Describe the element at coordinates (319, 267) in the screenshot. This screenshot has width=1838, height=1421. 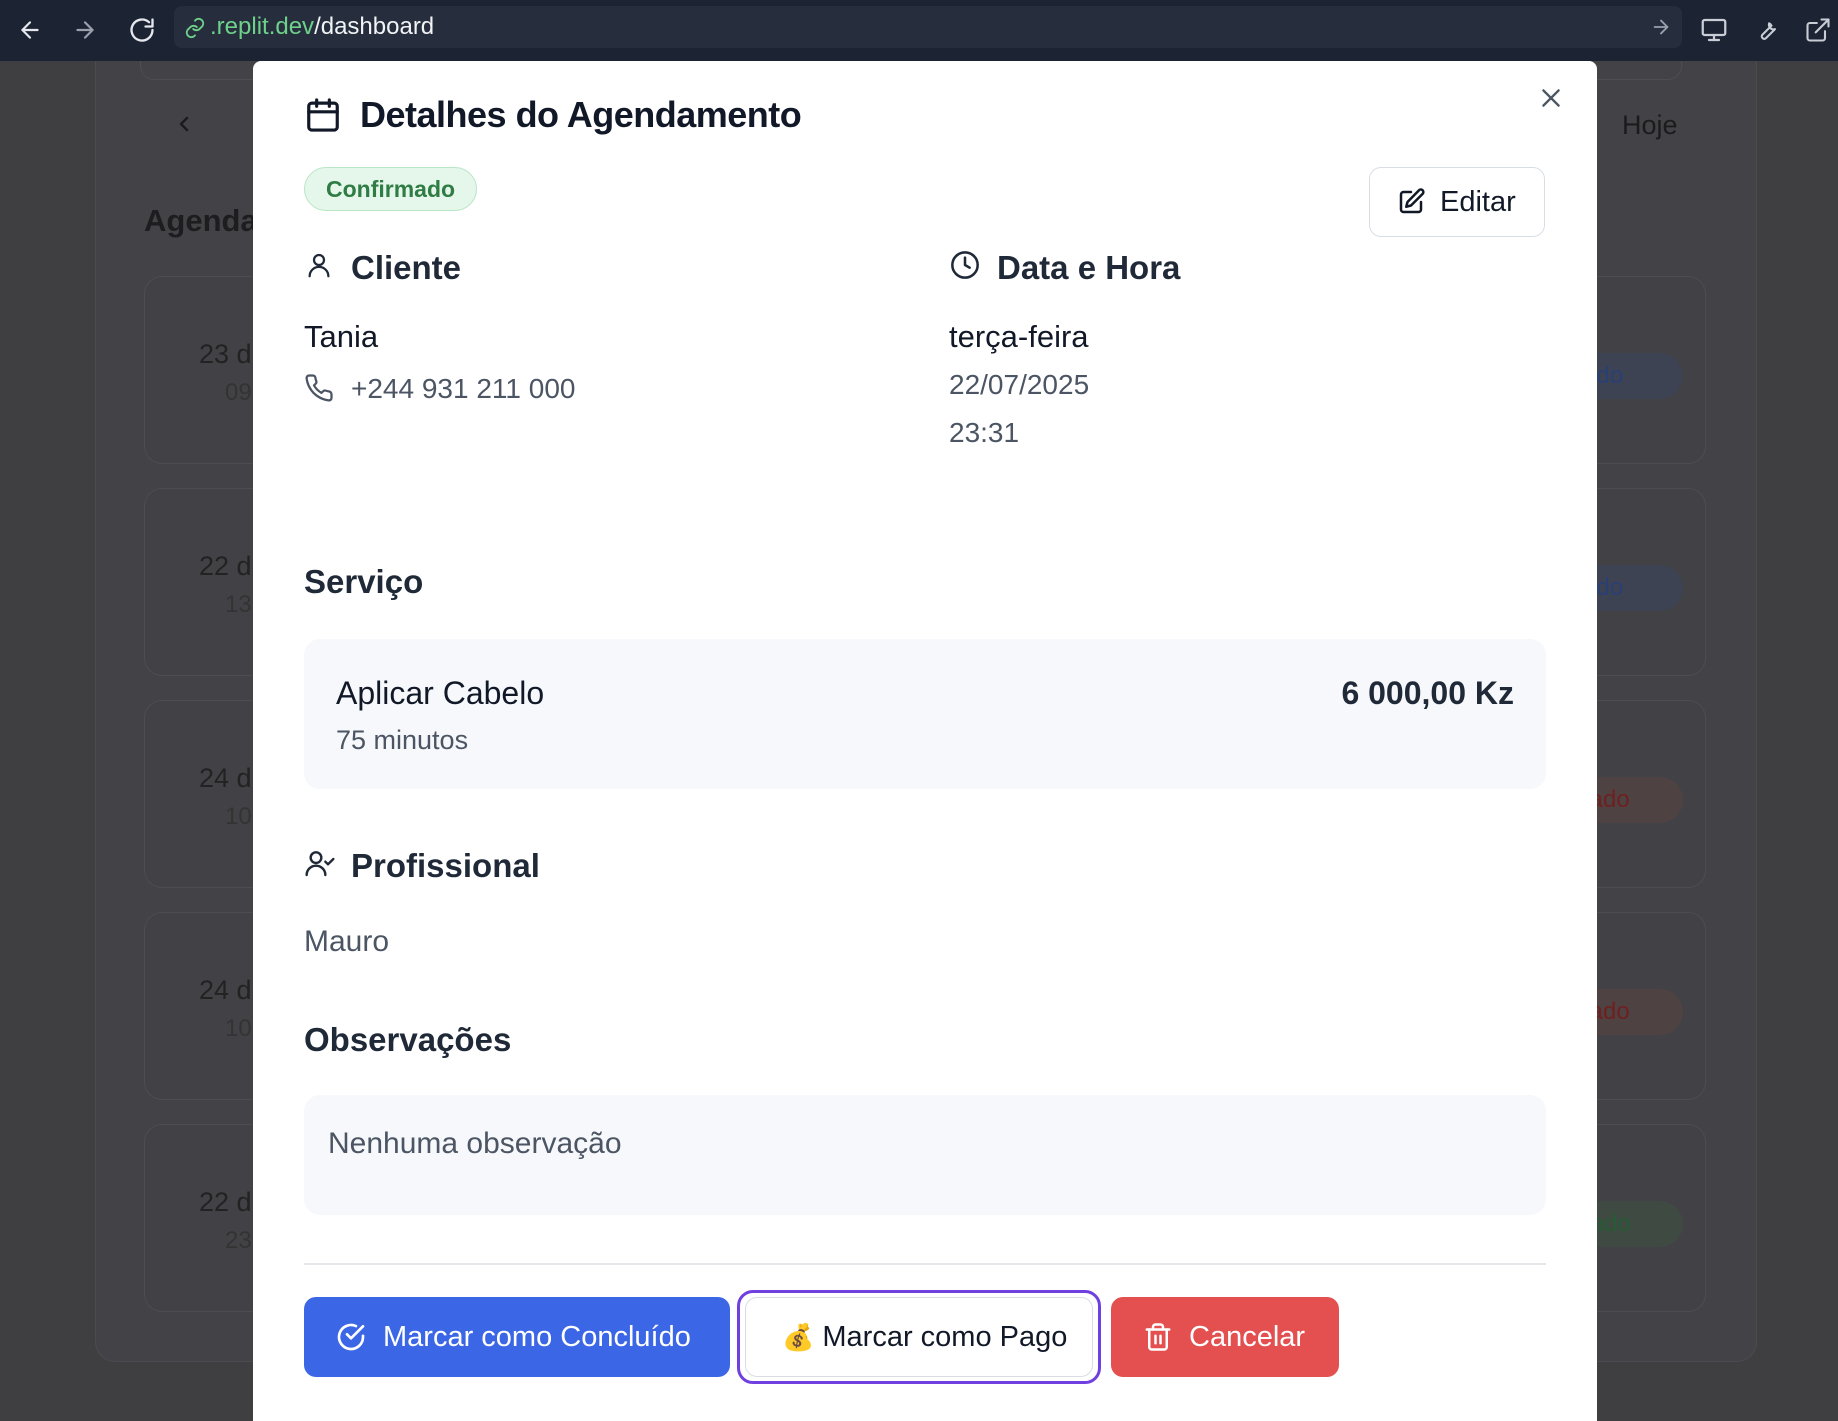
I see `user-icon` at that location.